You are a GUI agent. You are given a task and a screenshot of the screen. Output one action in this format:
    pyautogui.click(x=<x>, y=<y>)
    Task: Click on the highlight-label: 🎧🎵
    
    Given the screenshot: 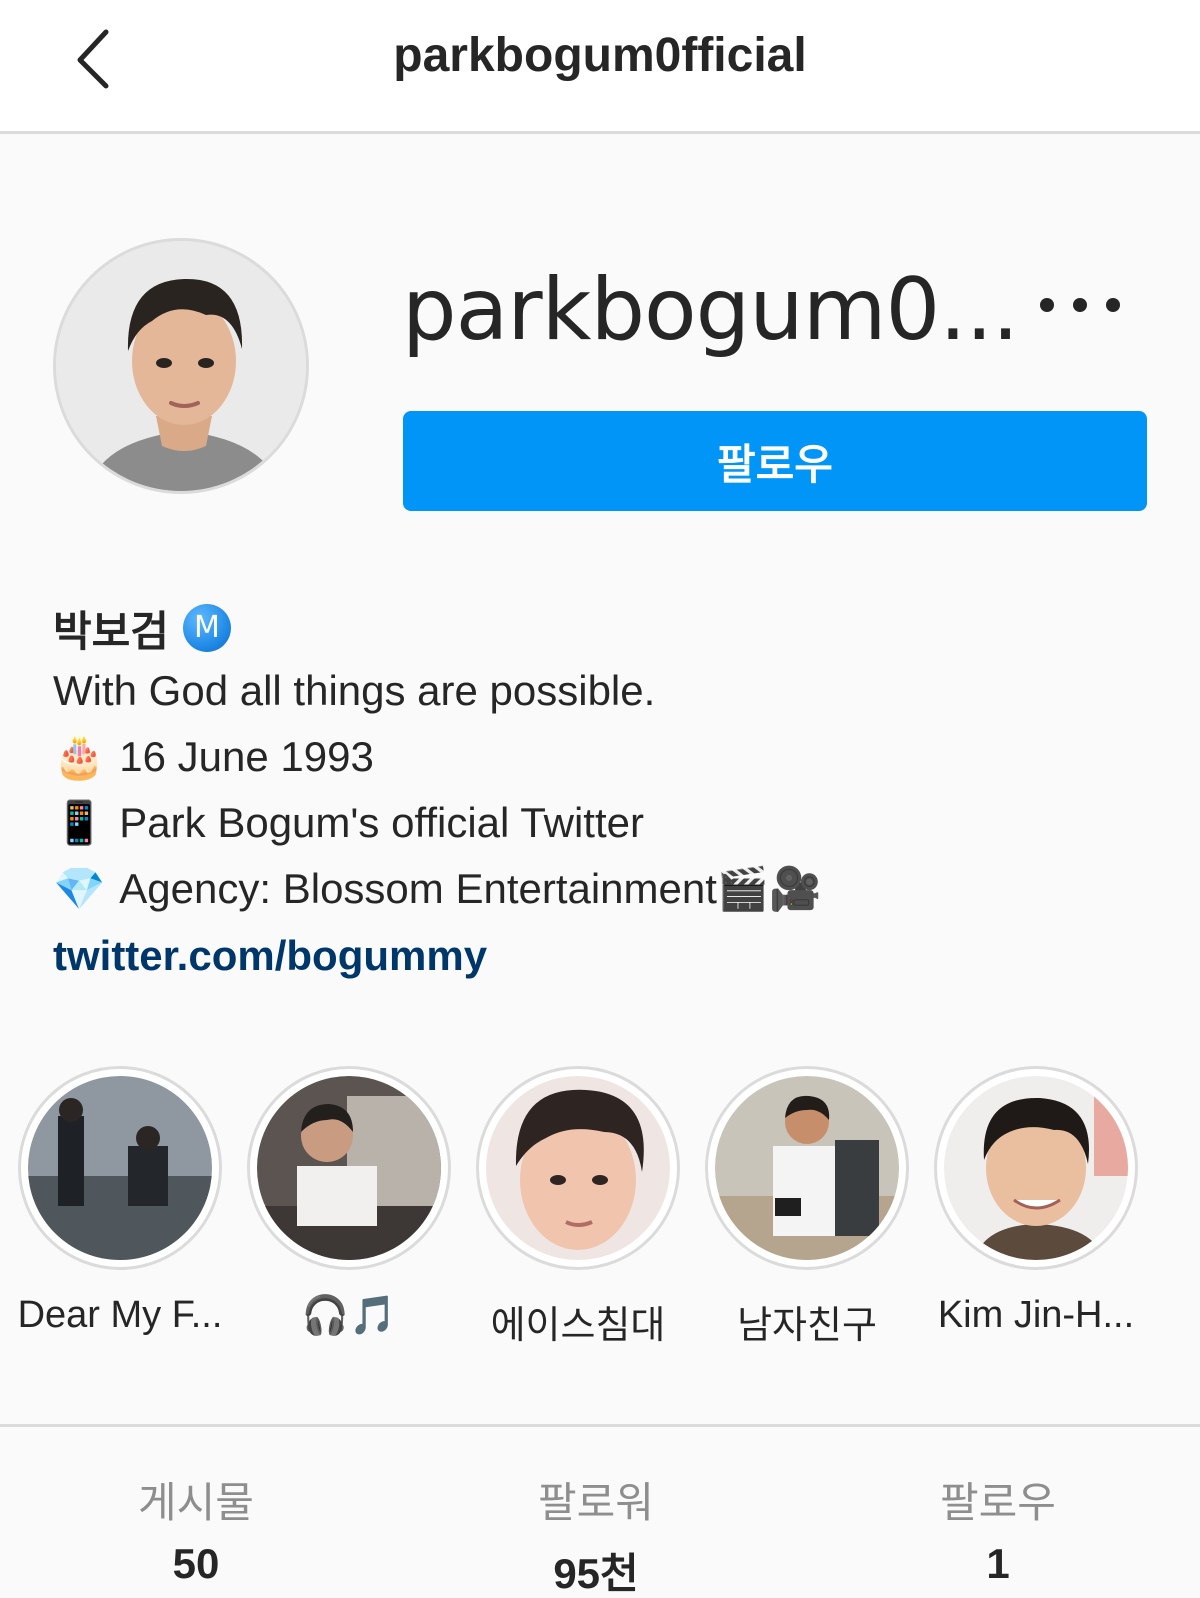 What is the action you would take?
    pyautogui.click(x=349, y=1316)
    